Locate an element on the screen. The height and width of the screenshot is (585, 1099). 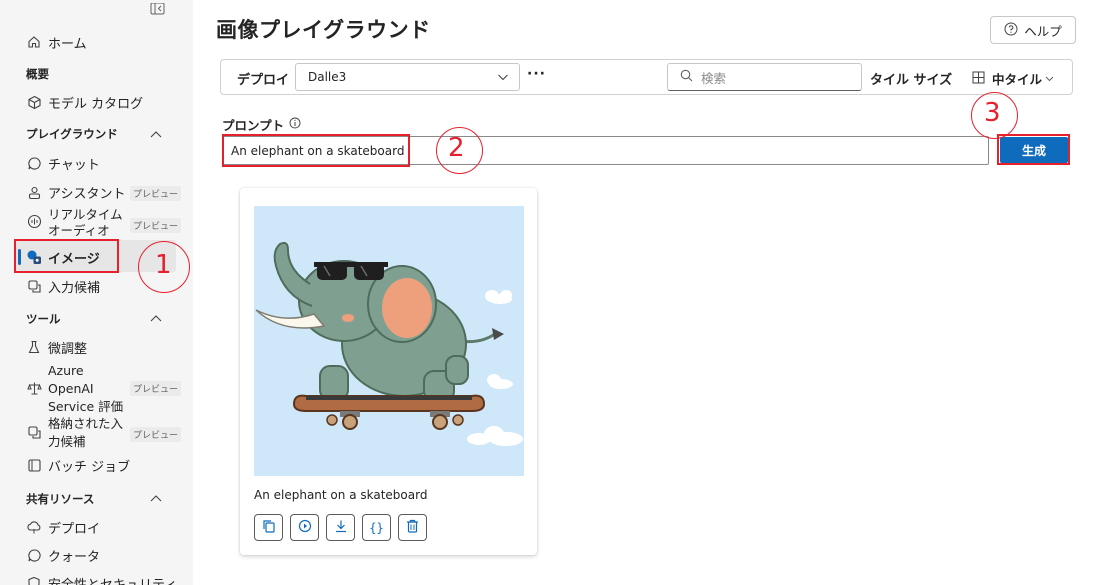
generated-image is located at coordinates (389, 341).